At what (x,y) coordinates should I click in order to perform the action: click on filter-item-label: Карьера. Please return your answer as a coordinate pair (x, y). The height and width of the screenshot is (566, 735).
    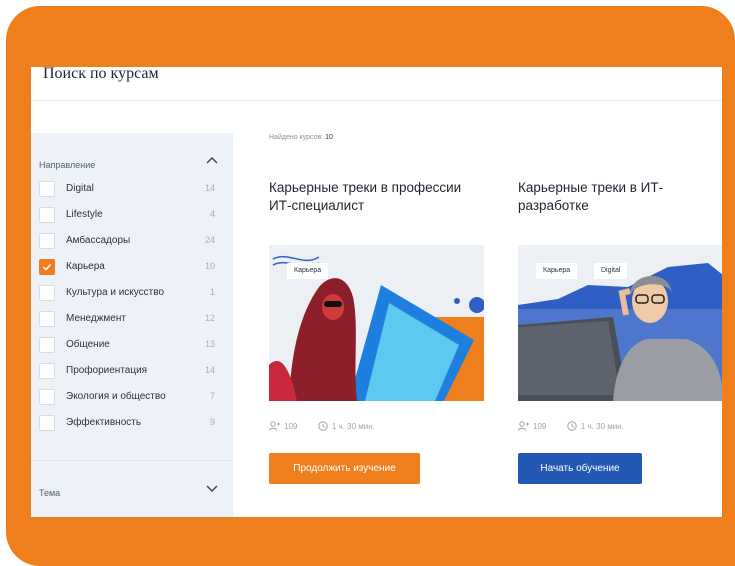
    Looking at the image, I should click on (85, 266).